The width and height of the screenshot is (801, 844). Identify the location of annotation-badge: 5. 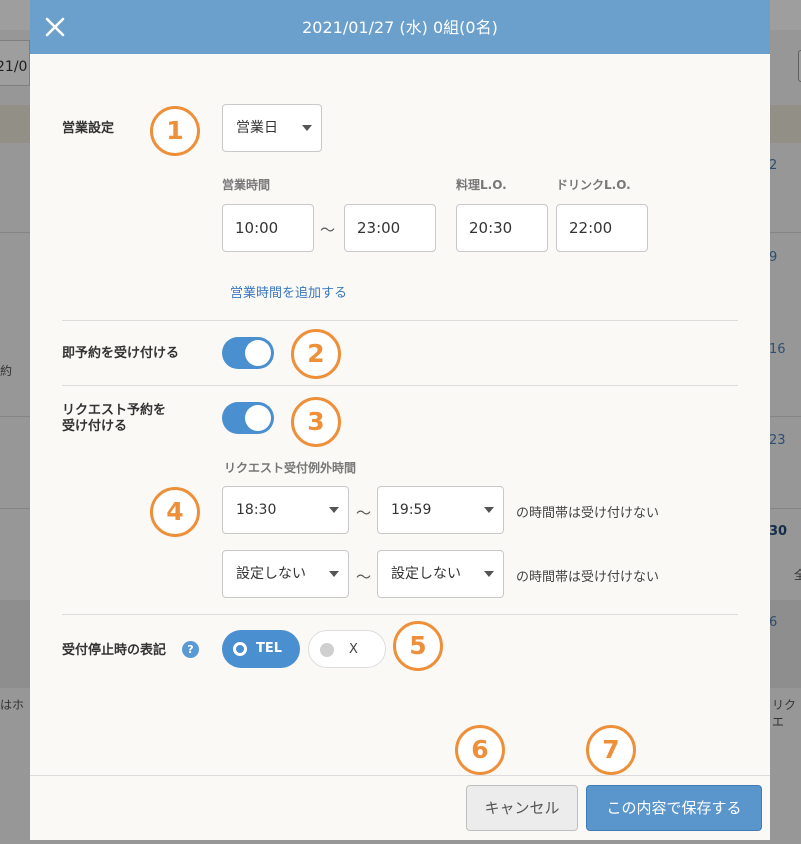
(418, 646).